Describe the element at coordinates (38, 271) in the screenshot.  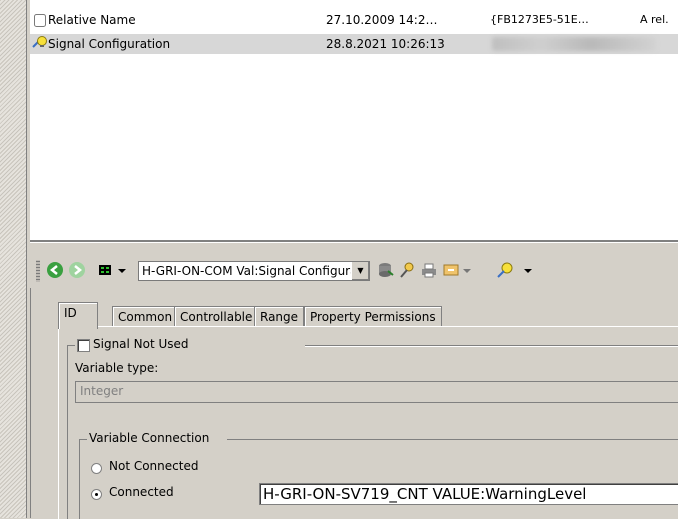
I see `toolbar-grip` at that location.